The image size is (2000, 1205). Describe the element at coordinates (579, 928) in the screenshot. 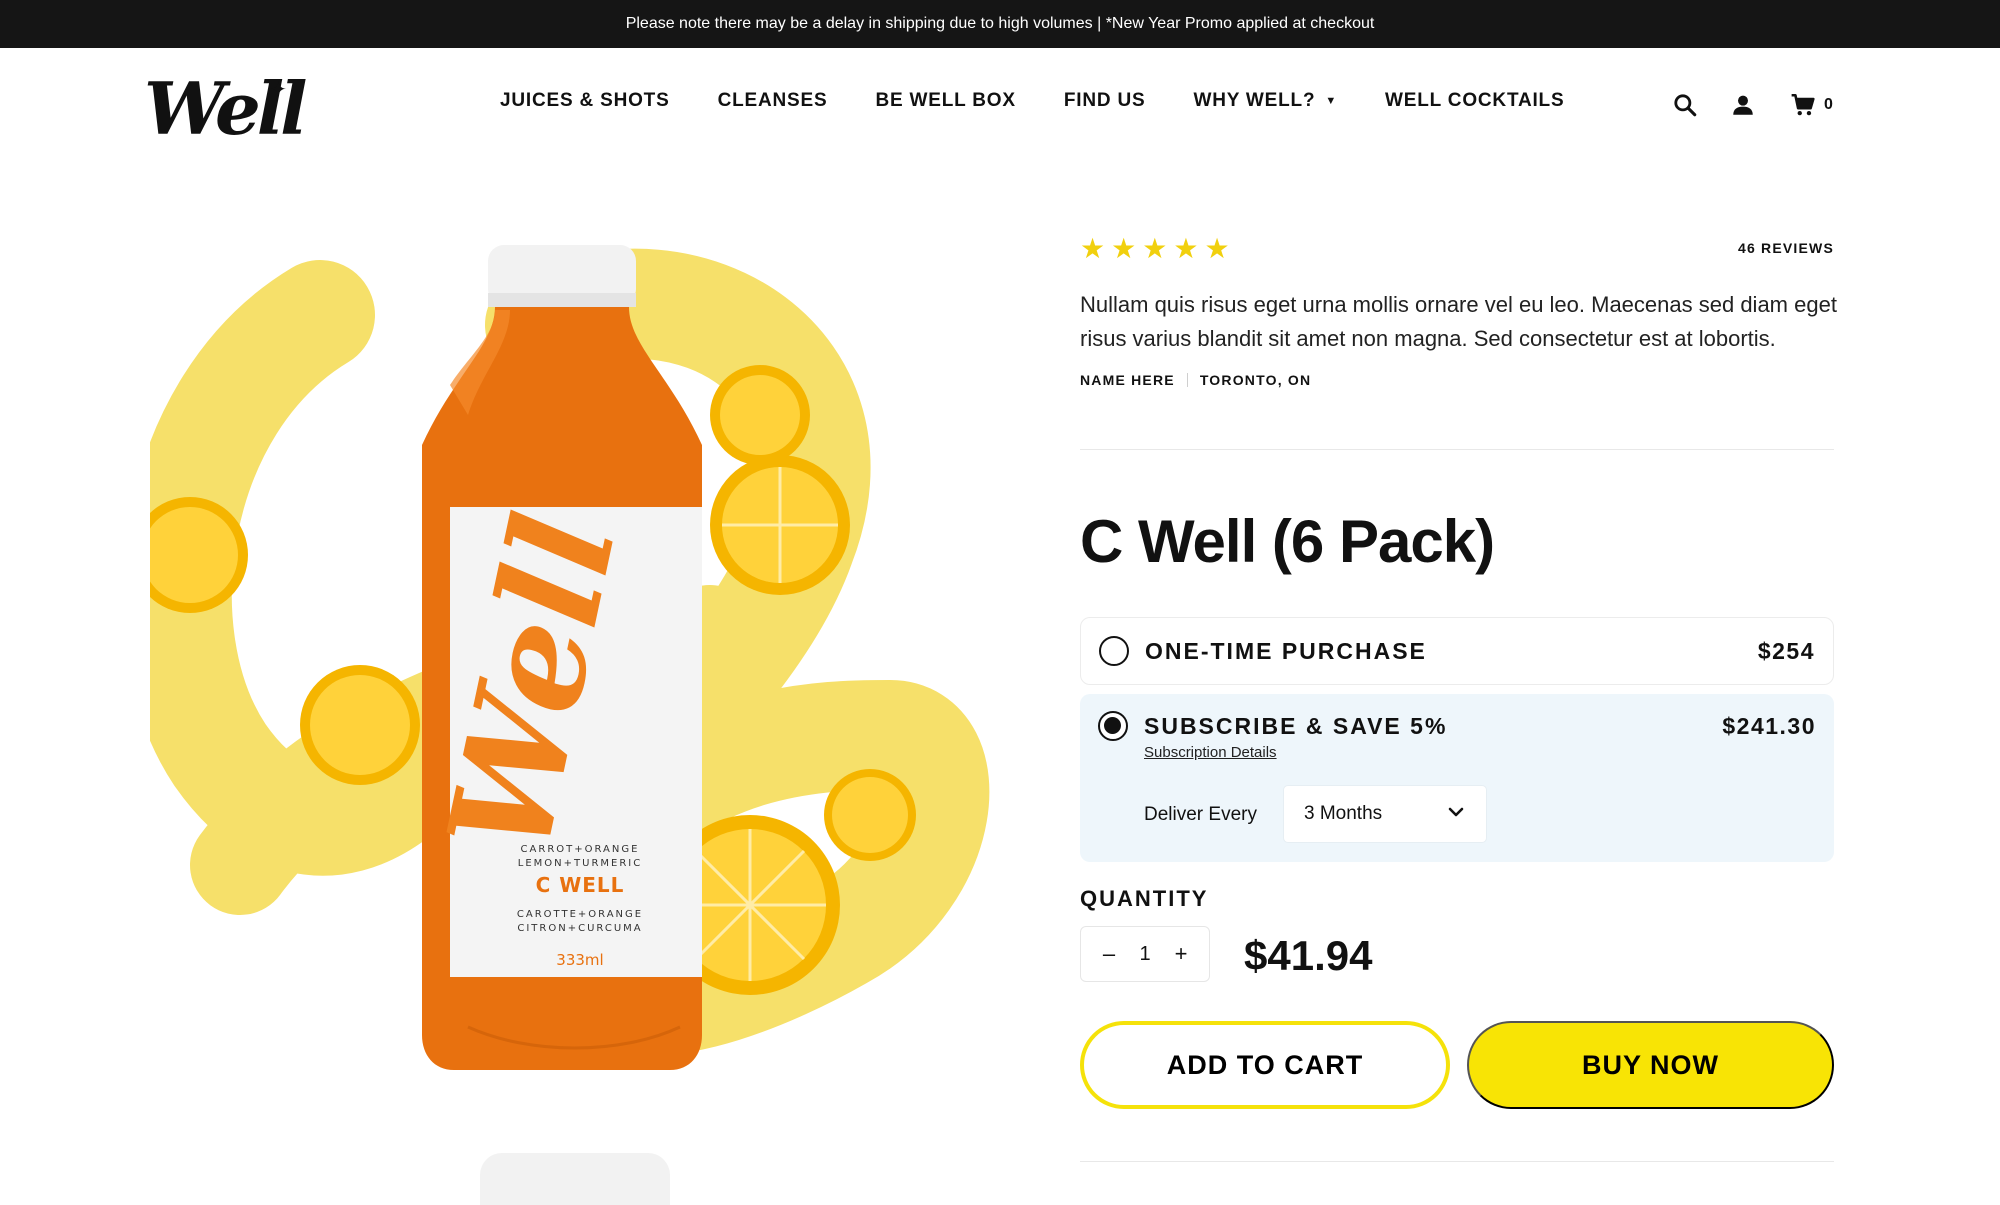

I see `svg-text: CITRON+CURCUMA` at that location.